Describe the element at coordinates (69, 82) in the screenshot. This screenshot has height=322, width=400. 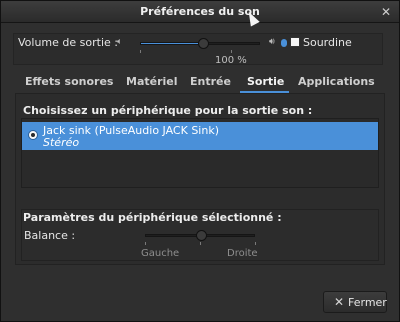
I see `tab-sound-effects: Effets sonores` at that location.